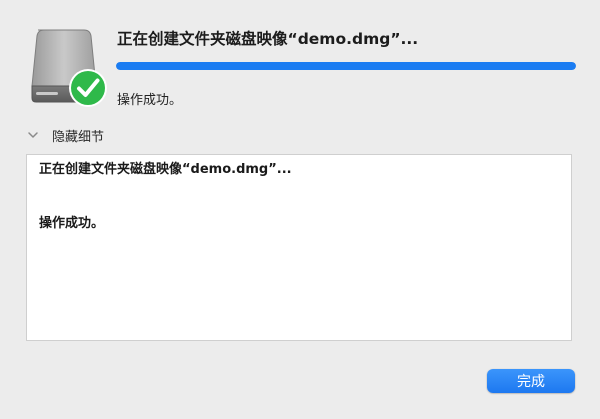 This screenshot has width=600, height=419. Describe the element at coordinates (531, 381) in the screenshot. I see `done-button: 完成` at that location.